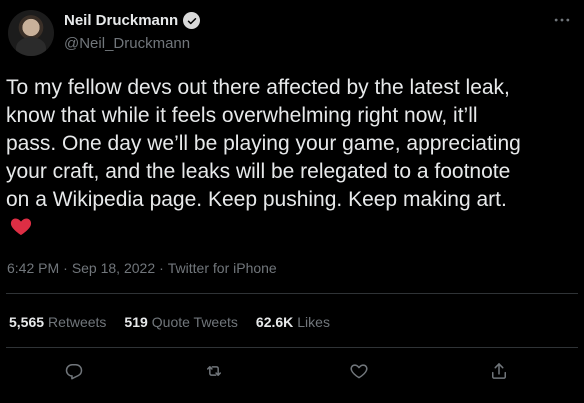 This screenshot has height=403, width=584. I want to click on tweet-date: Sep 18, 2022, so click(113, 268).